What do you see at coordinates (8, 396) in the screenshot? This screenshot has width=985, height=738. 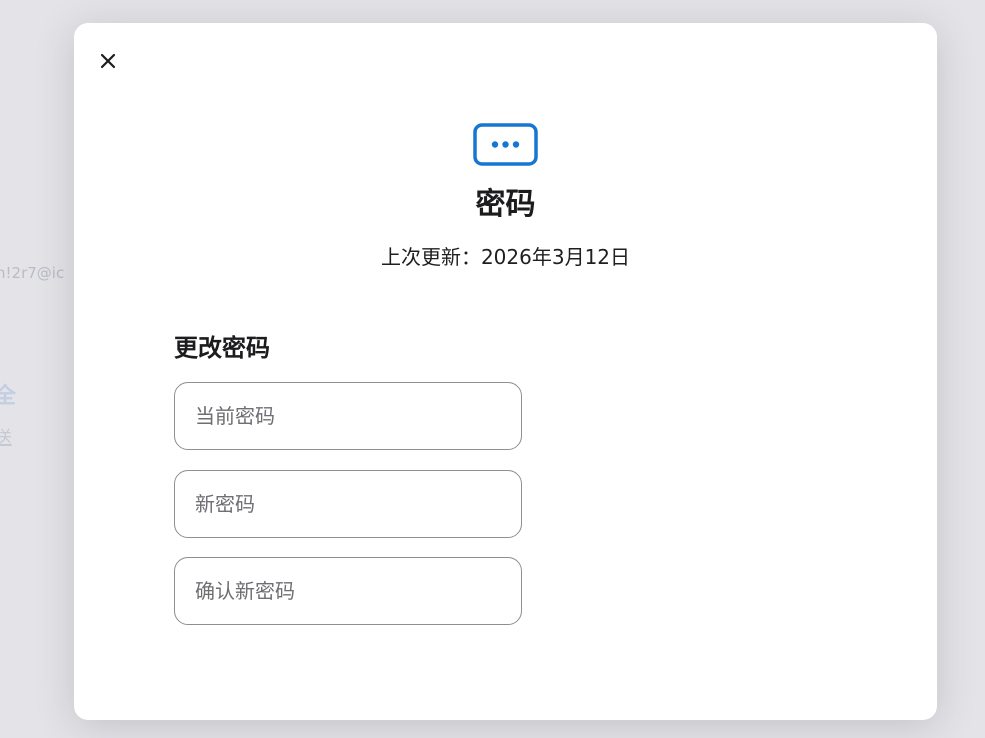 I see `background-text-fragment: 全` at bounding box center [8, 396].